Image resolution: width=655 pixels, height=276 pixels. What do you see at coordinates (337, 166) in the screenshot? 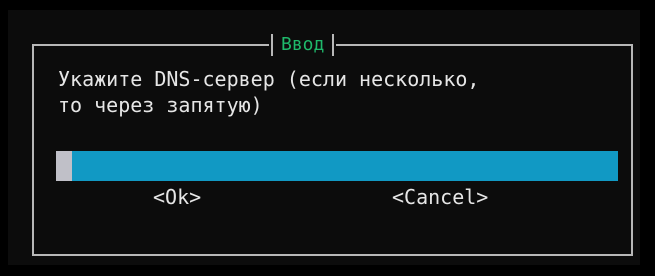
I see `dns-server-input` at bounding box center [337, 166].